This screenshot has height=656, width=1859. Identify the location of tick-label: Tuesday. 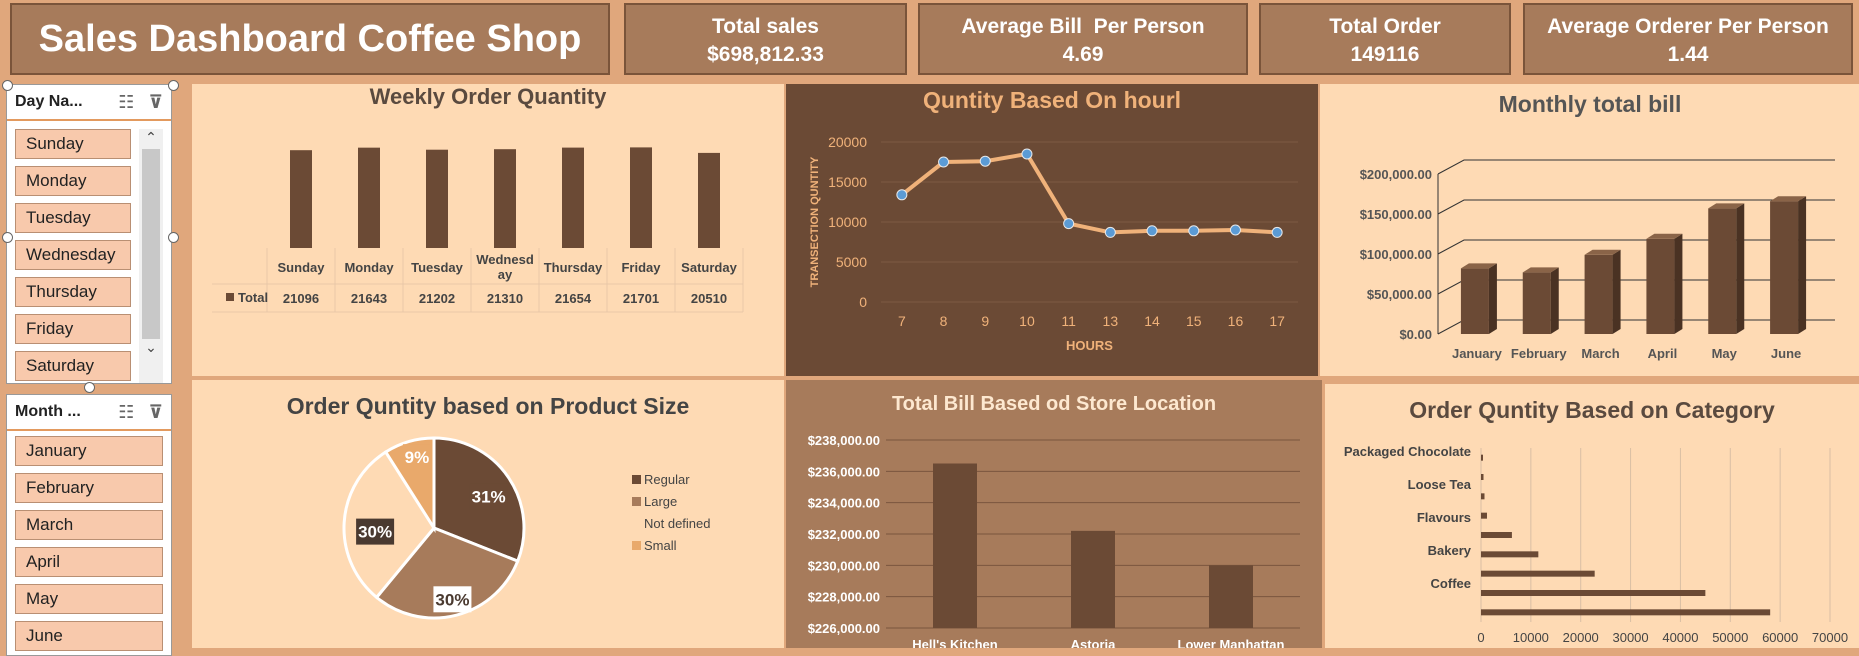
(437, 267).